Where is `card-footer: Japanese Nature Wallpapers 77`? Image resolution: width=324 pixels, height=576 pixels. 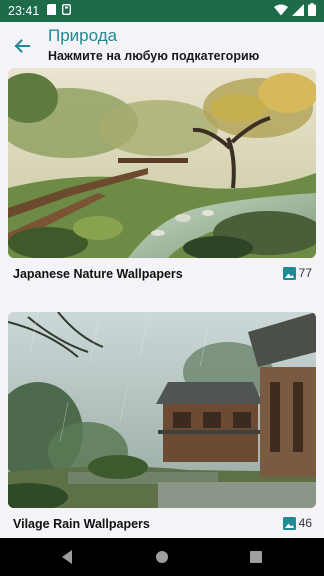
card-footer: Japanese Nature Wallpapers 77 is located at coordinates (162, 273).